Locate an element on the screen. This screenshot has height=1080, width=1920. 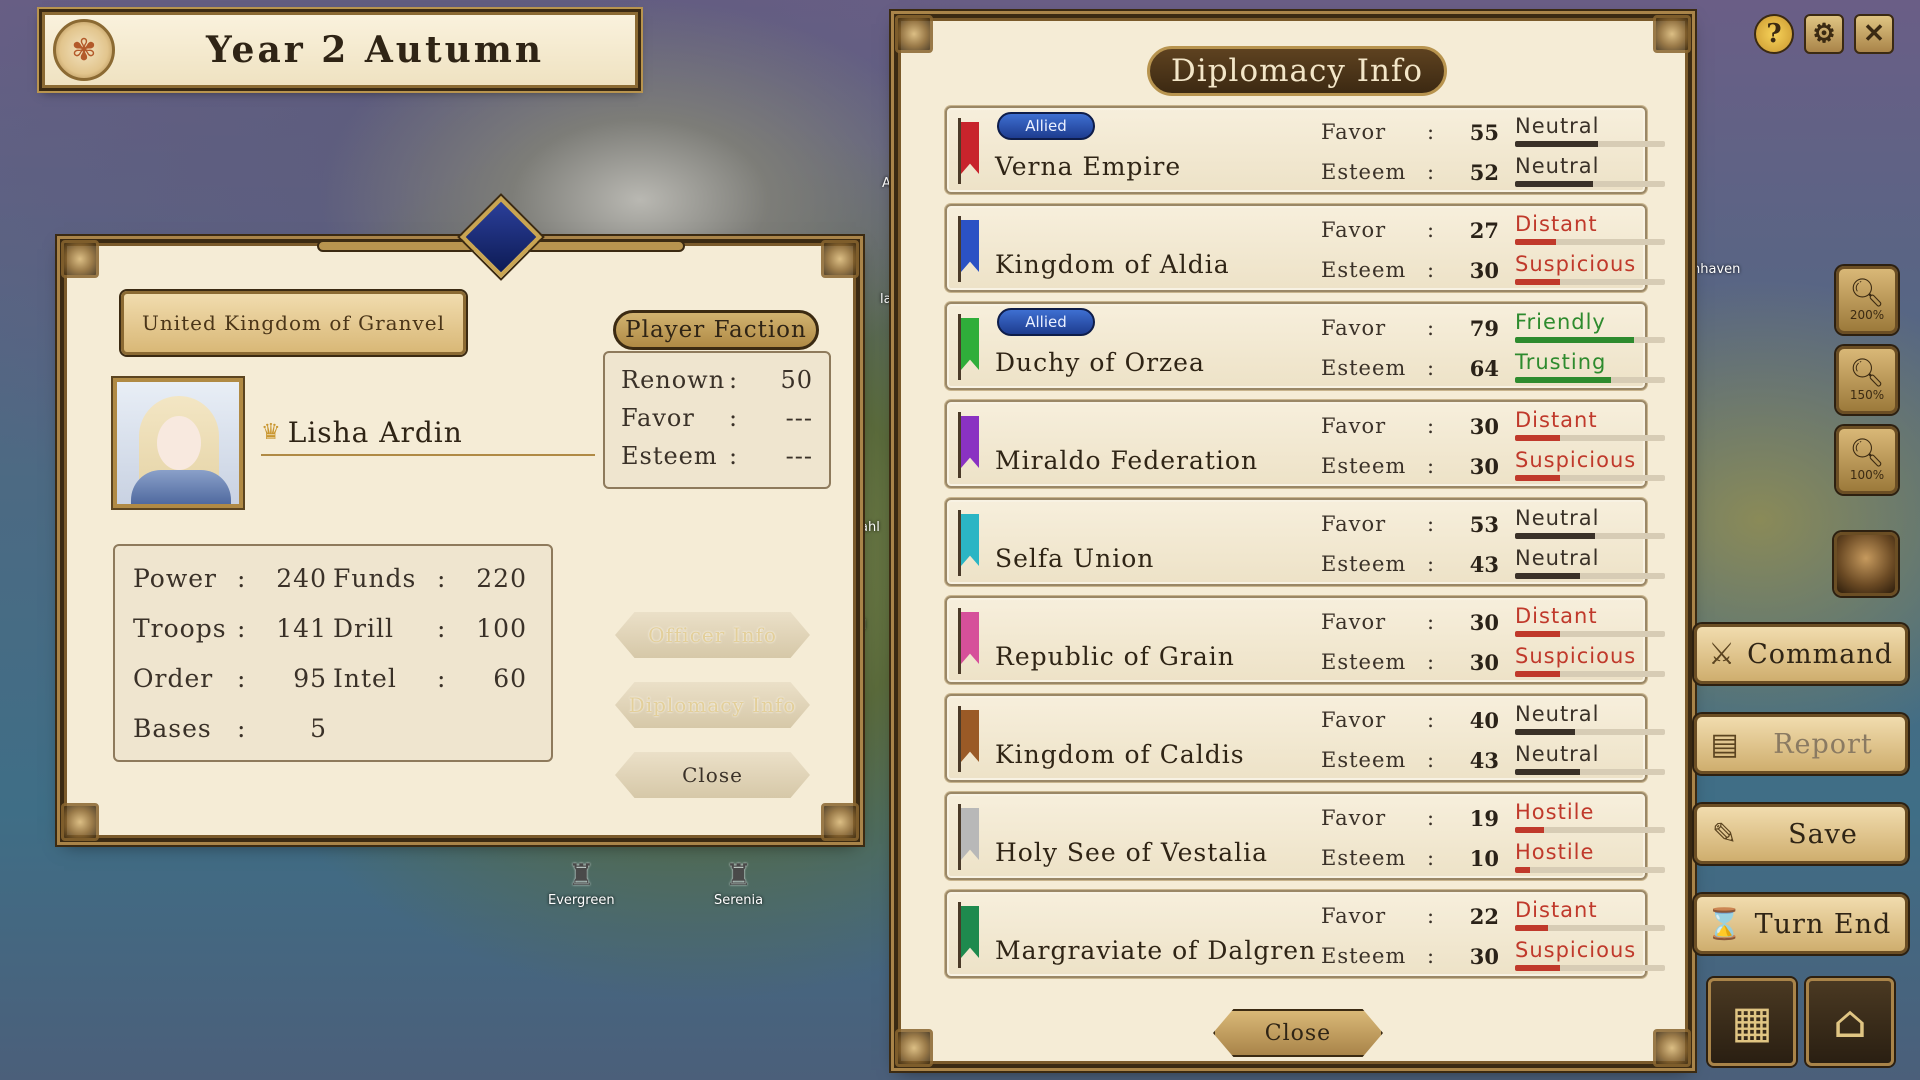
nation-name: Duchy of Orzea is located at coordinates (1100, 362).